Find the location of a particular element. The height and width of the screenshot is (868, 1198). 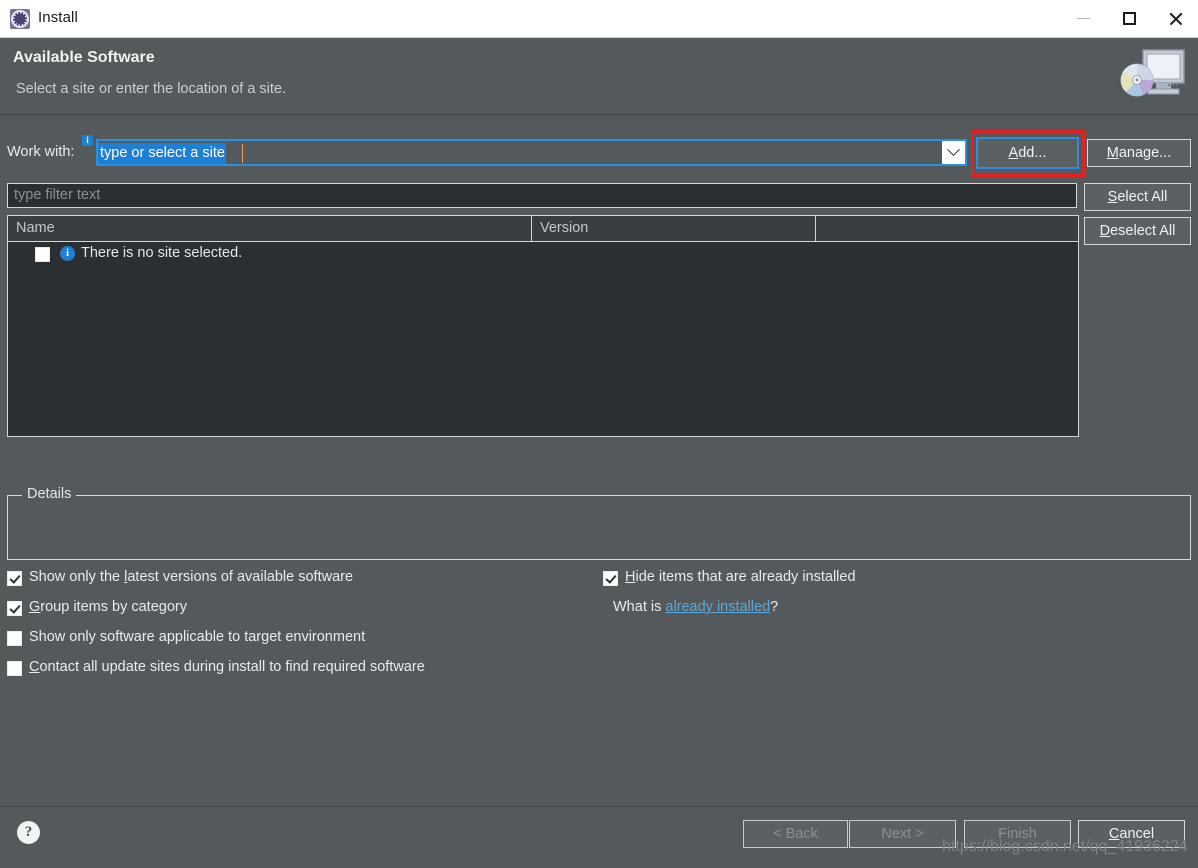

table-header: Name Version is located at coordinates (543, 229).